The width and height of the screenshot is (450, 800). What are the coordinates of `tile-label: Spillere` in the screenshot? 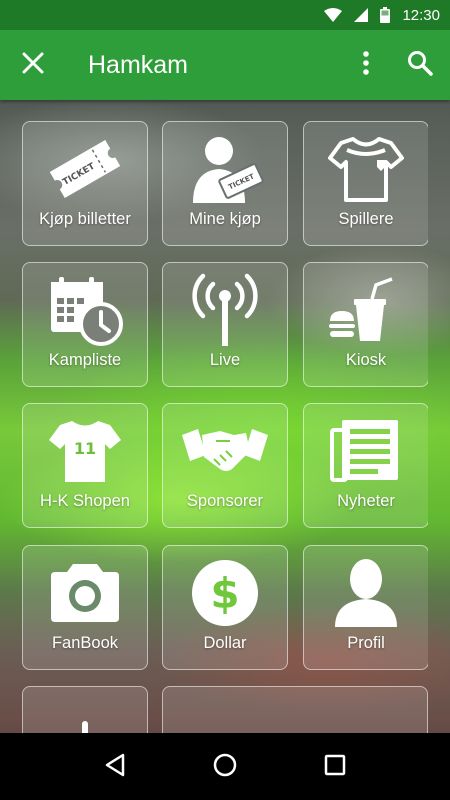 It's located at (366, 219).